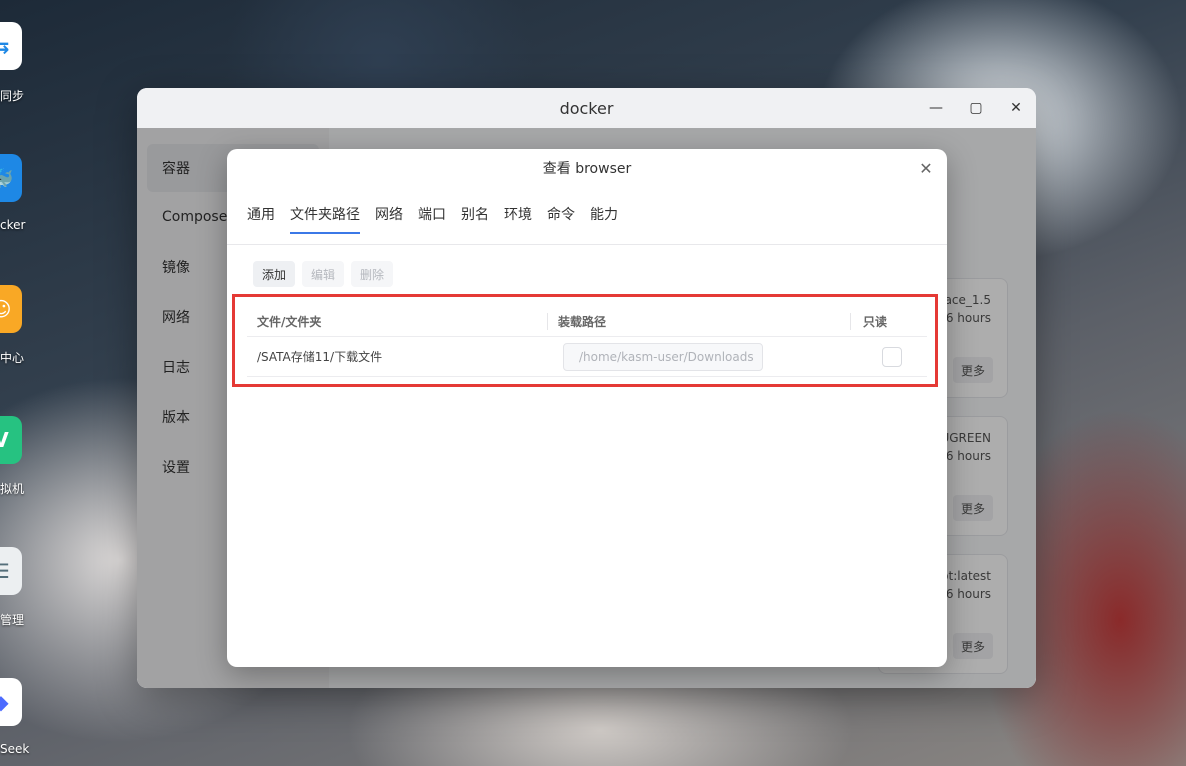  What do you see at coordinates (5, 46) in the screenshot?
I see `sync-icon: ⇆` at bounding box center [5, 46].